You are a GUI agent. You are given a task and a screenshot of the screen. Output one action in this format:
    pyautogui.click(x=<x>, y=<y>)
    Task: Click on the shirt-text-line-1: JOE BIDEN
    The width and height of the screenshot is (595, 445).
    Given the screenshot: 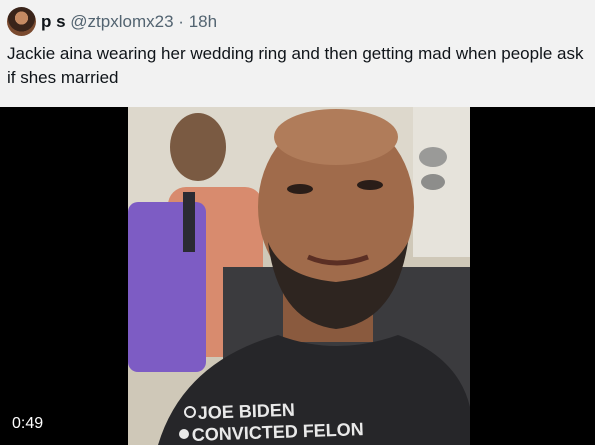 What is the action you would take?
    pyautogui.click(x=246, y=411)
    